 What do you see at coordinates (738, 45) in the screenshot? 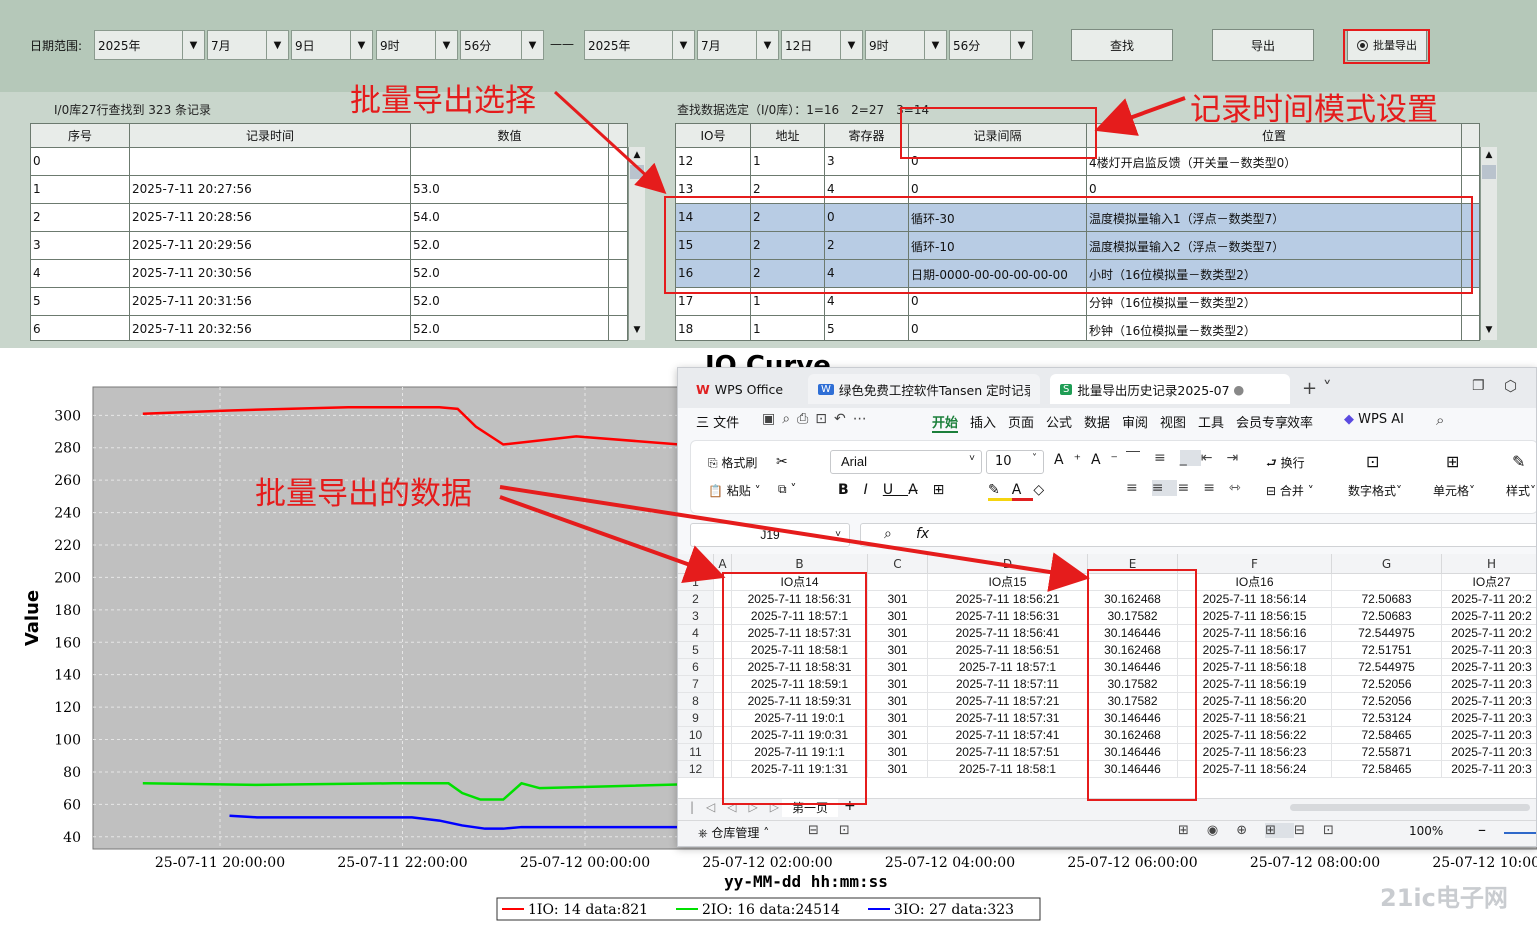
I see `to-month-select: 7月 ▼` at bounding box center [738, 45].